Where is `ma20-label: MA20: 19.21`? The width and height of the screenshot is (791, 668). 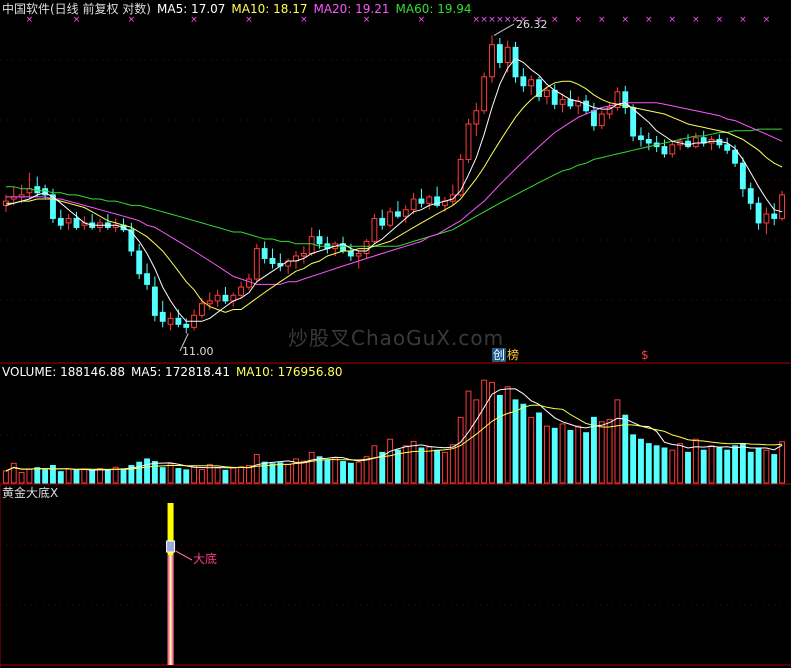 ma20-label: MA20: 19.21 is located at coordinates (351, 9).